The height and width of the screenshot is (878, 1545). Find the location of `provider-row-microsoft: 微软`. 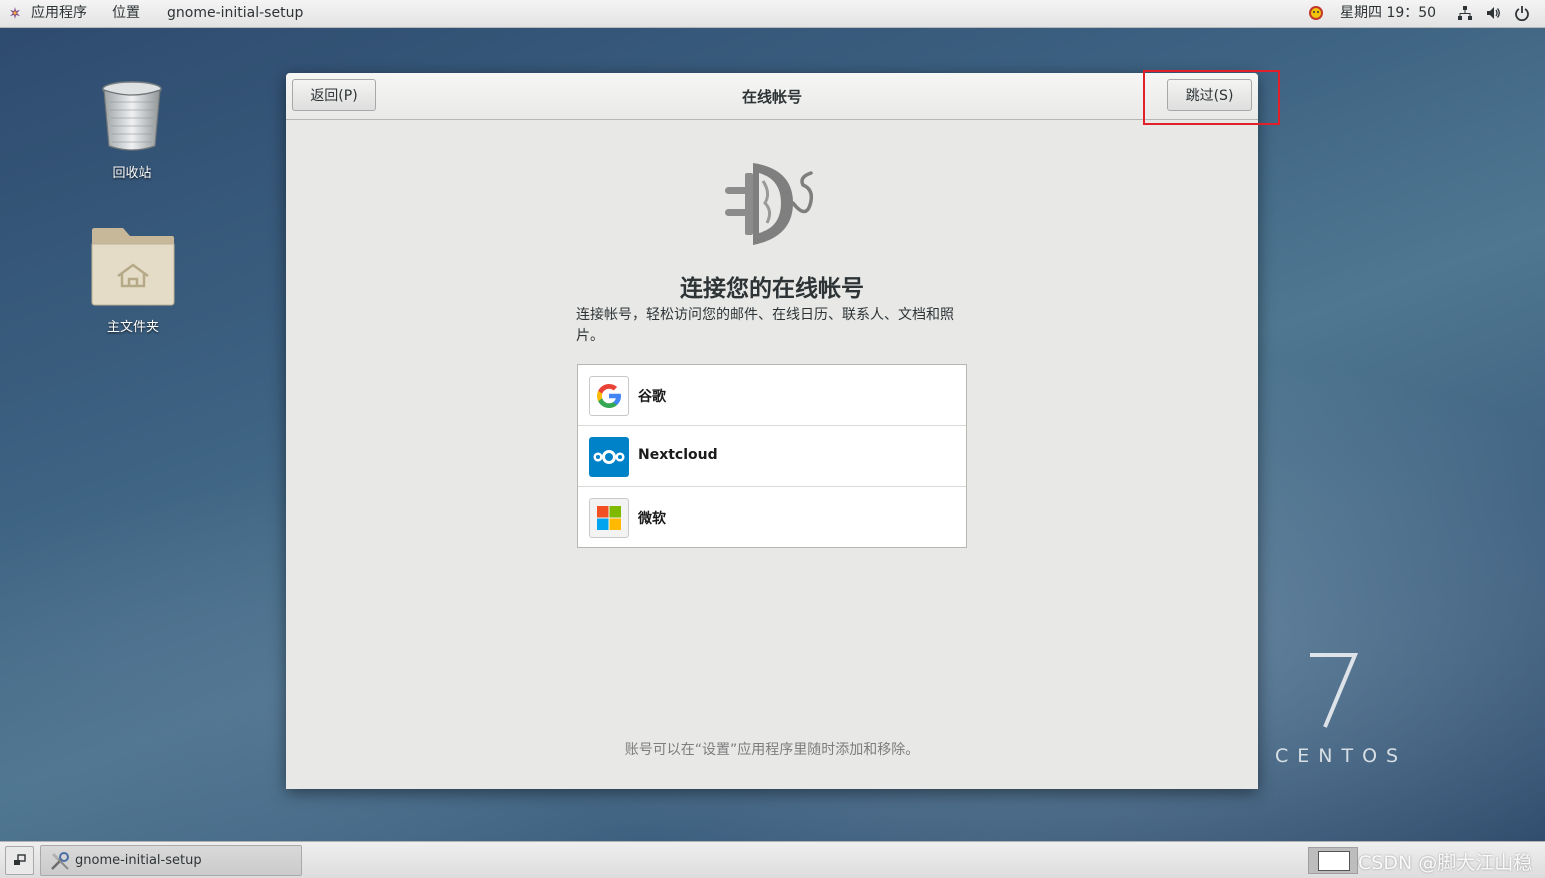

provider-row-microsoft: 微软 is located at coordinates (772, 517).